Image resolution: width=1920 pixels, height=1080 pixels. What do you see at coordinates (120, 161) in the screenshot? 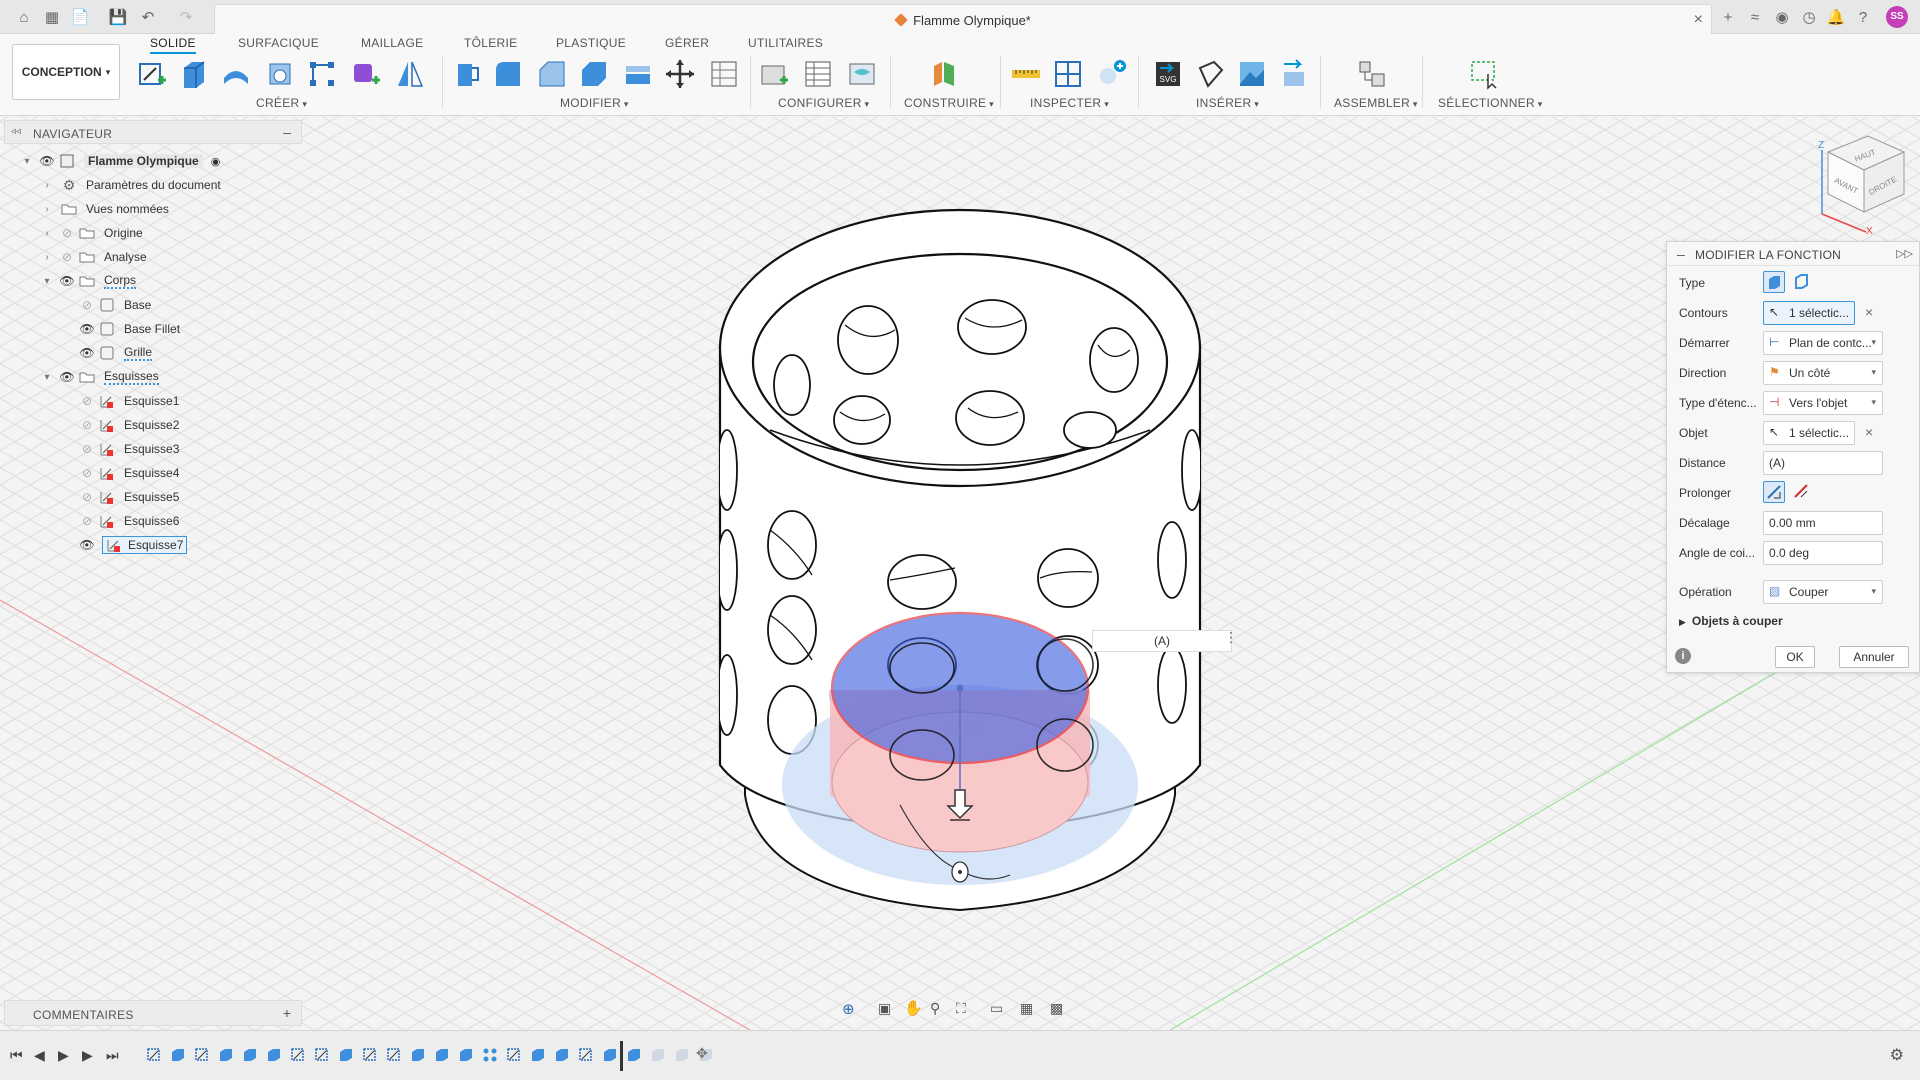
I see `nav-root: ▾ 👁 Flamme Olympique ◉` at bounding box center [120, 161].